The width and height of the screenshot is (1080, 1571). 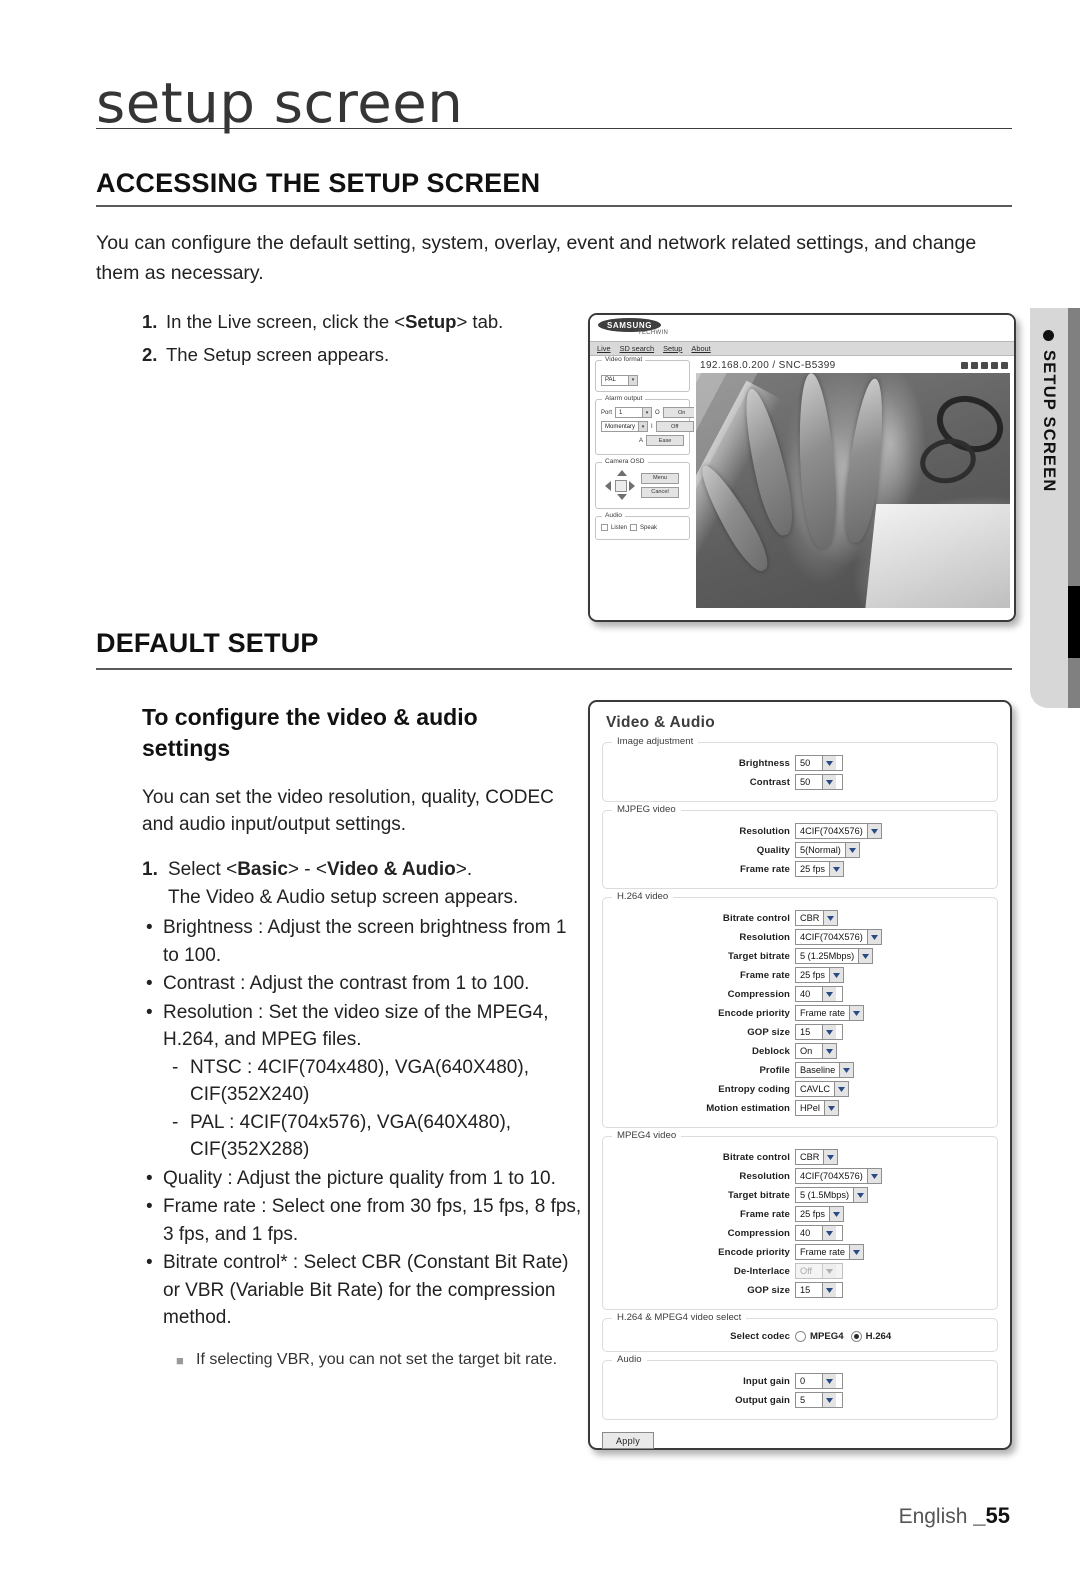 What do you see at coordinates (625, 426) in the screenshot?
I see `alarm-mode-select: Momentary ▾` at bounding box center [625, 426].